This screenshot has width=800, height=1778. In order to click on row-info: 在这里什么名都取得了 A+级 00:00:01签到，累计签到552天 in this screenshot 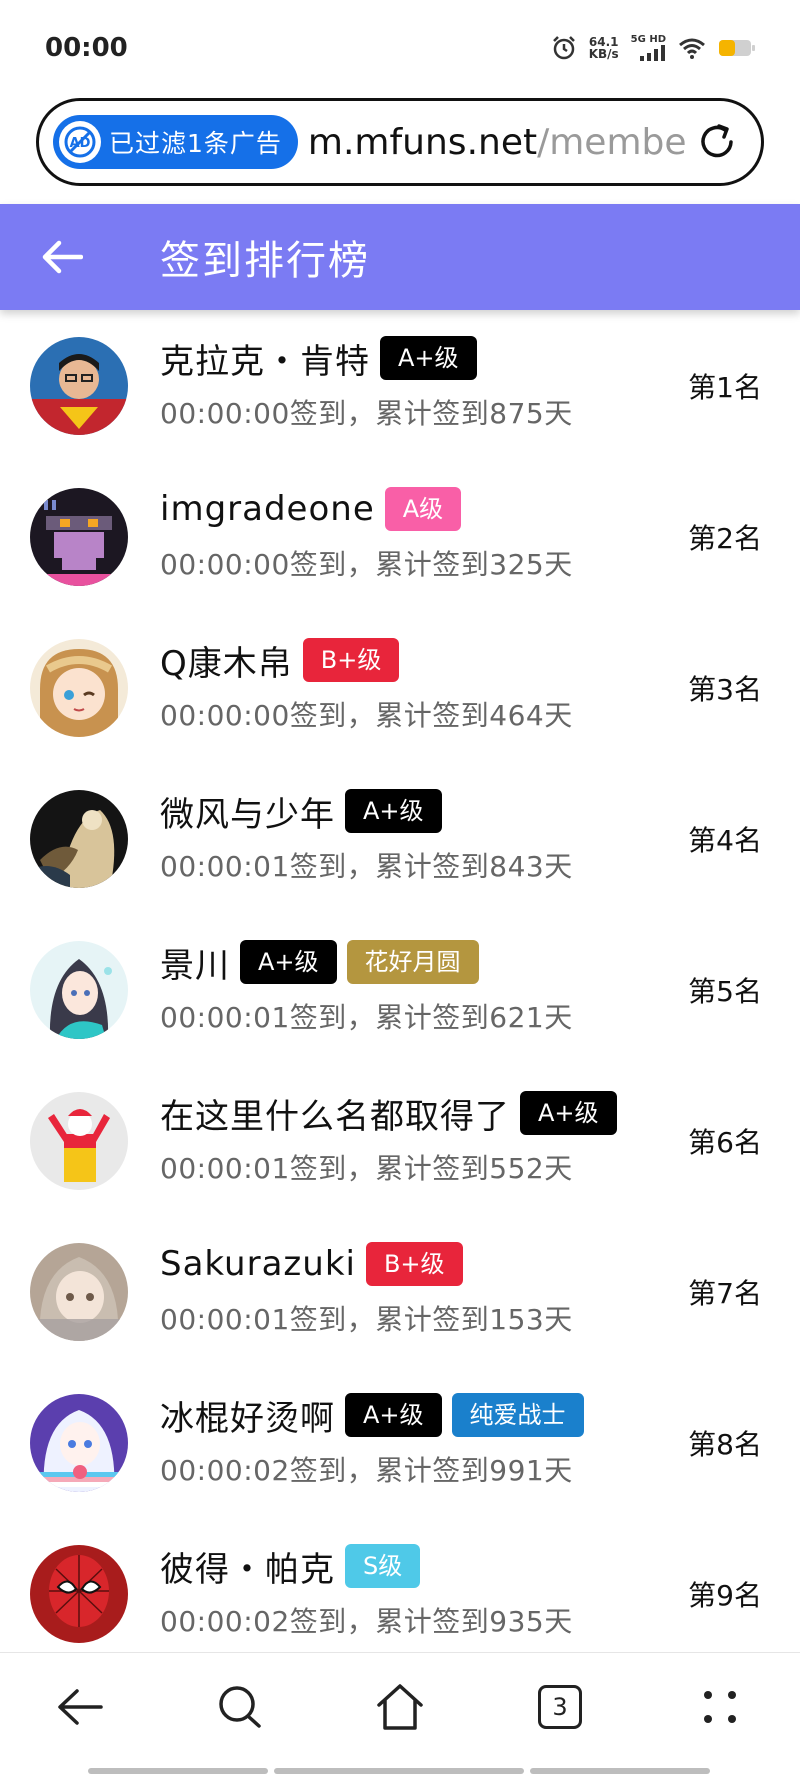, I will do `click(415, 1137)`.